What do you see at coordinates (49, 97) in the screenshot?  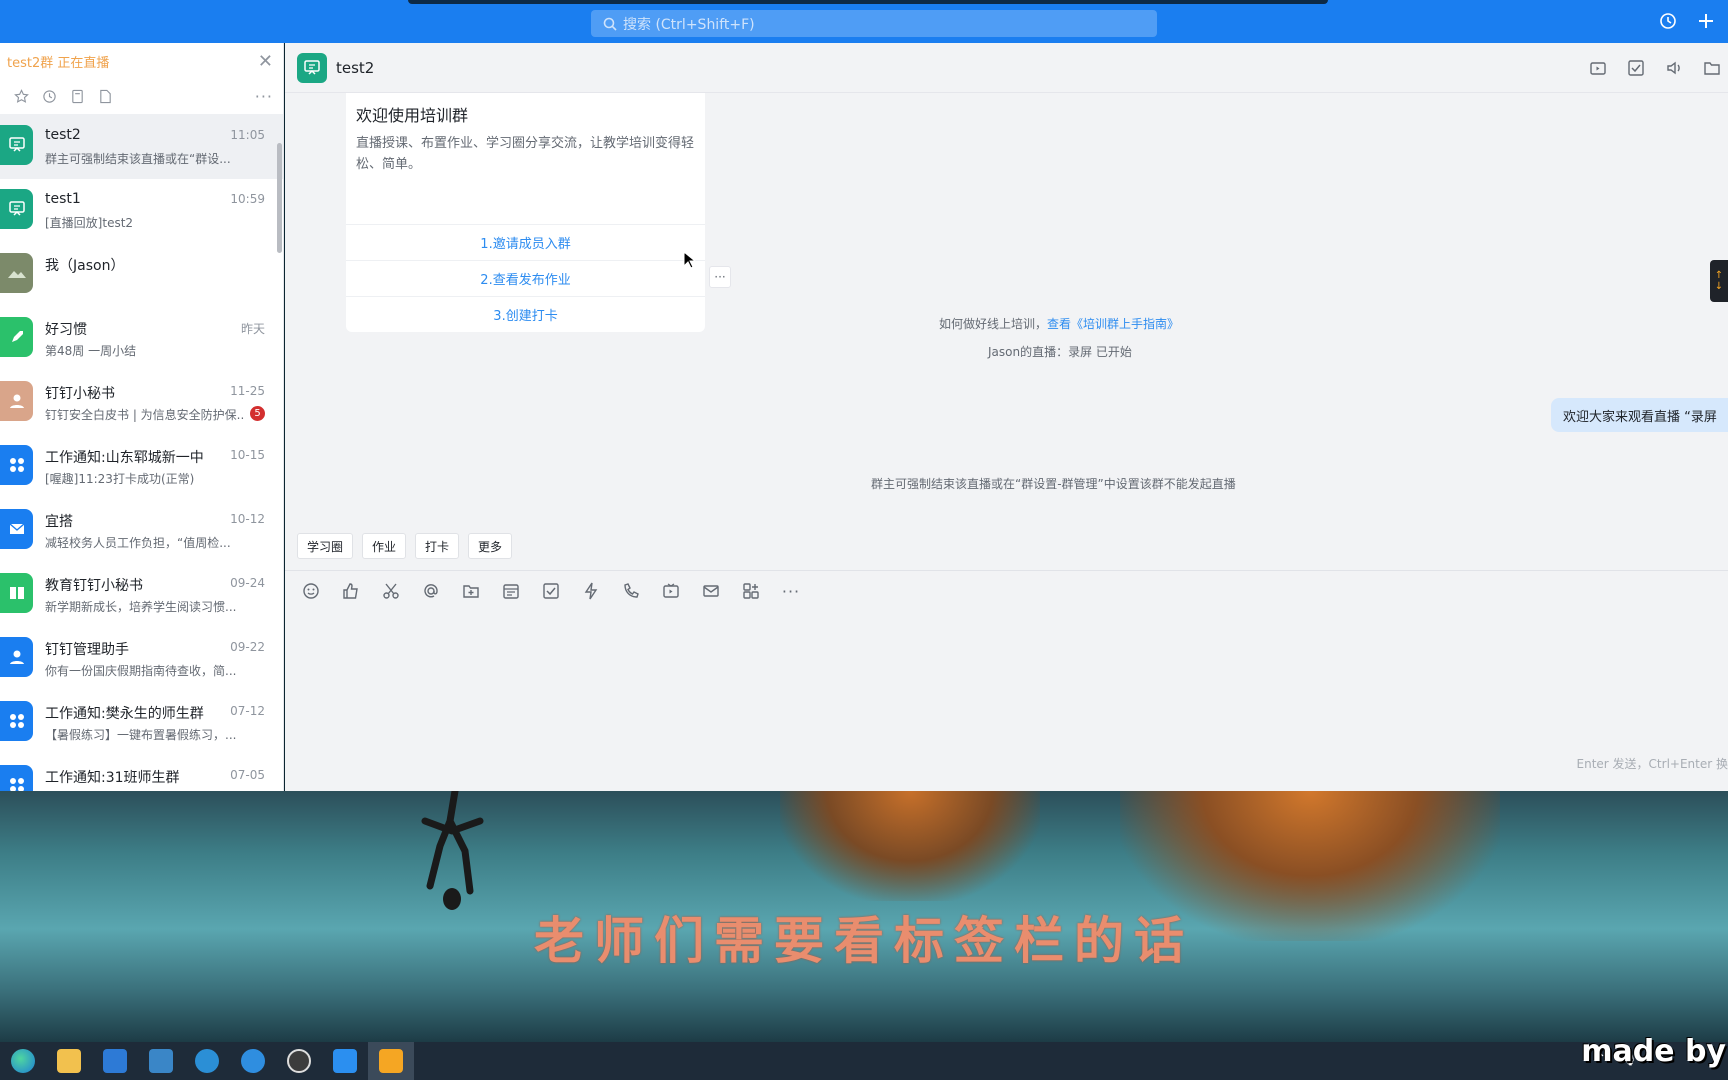 I see `recent-icon` at bounding box center [49, 97].